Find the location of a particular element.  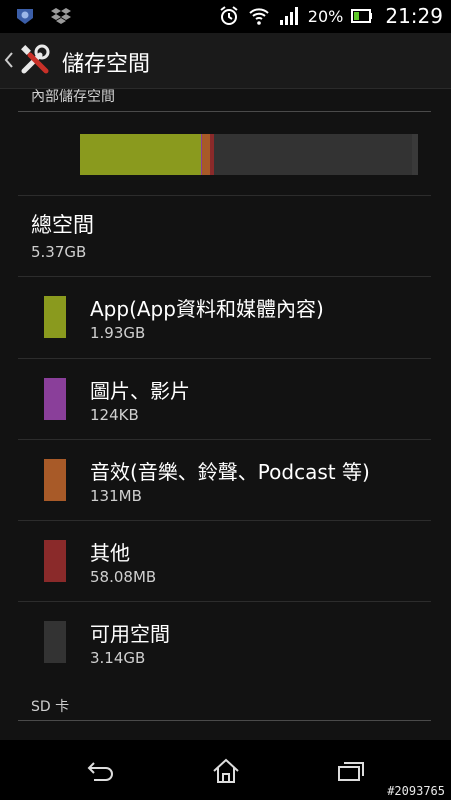

clock: 21:29 is located at coordinates (414, 16).